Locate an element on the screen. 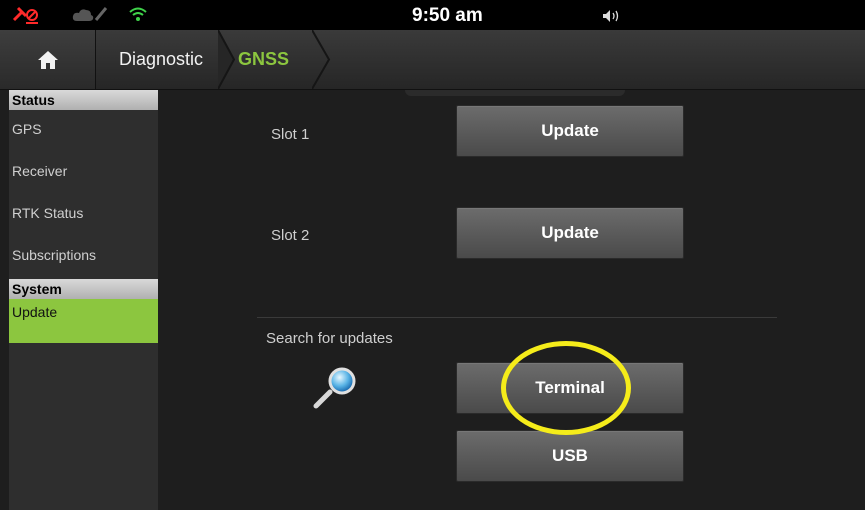 The height and width of the screenshot is (510, 865). satellite-icon is located at coordinates (101, 14).